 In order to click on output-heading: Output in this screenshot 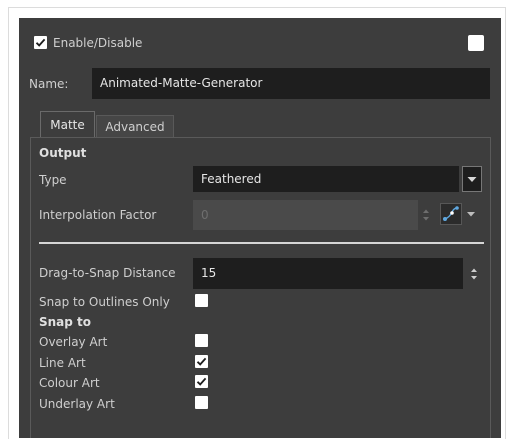, I will do `click(63, 153)`.